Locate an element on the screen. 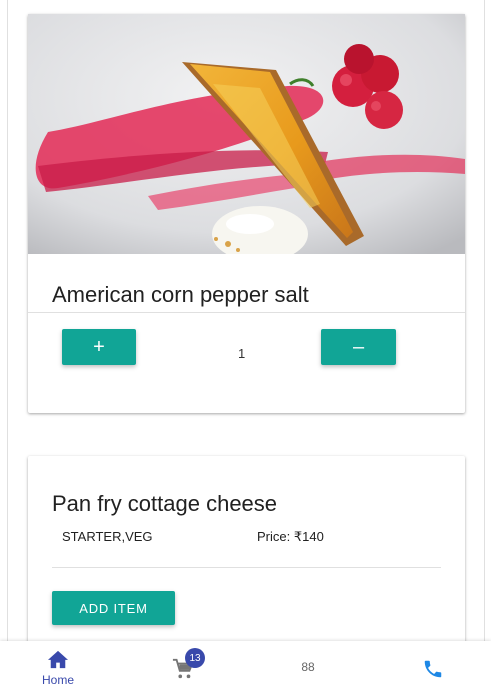 The image size is (491, 697). dish-name: American corn pepper salt is located at coordinates (180, 294).